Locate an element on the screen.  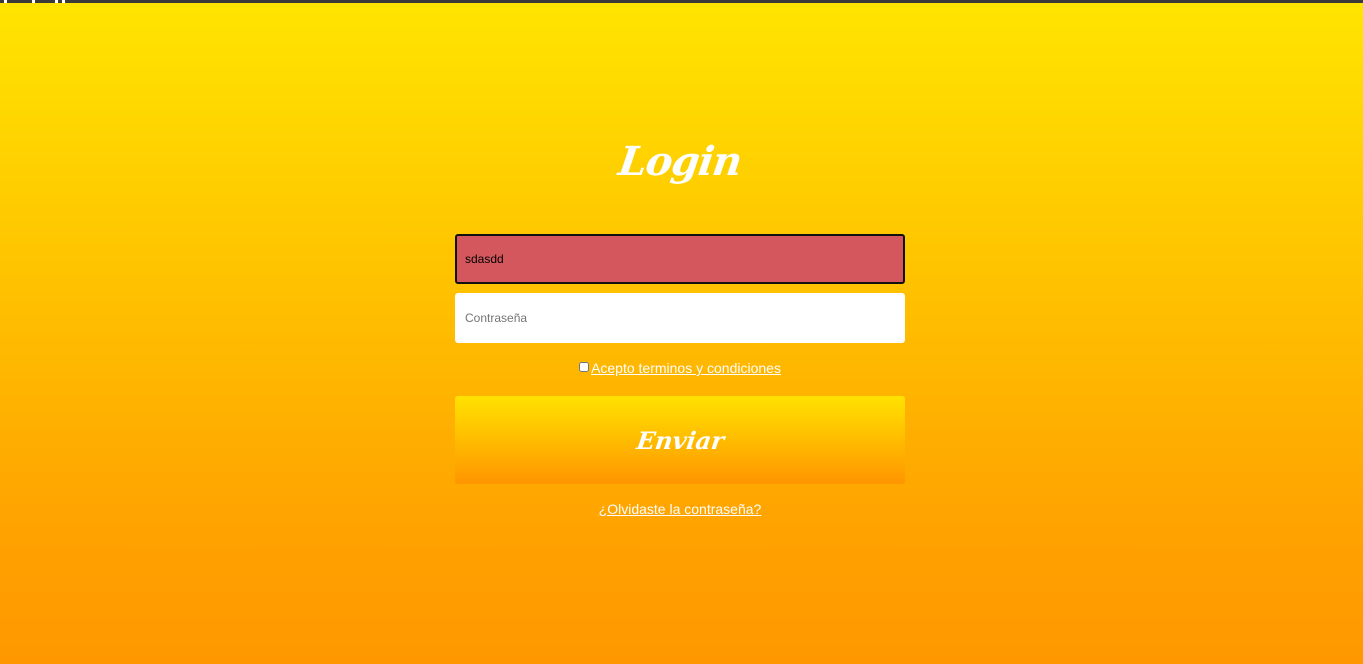
submit-button: Enviar is located at coordinates (680, 440).